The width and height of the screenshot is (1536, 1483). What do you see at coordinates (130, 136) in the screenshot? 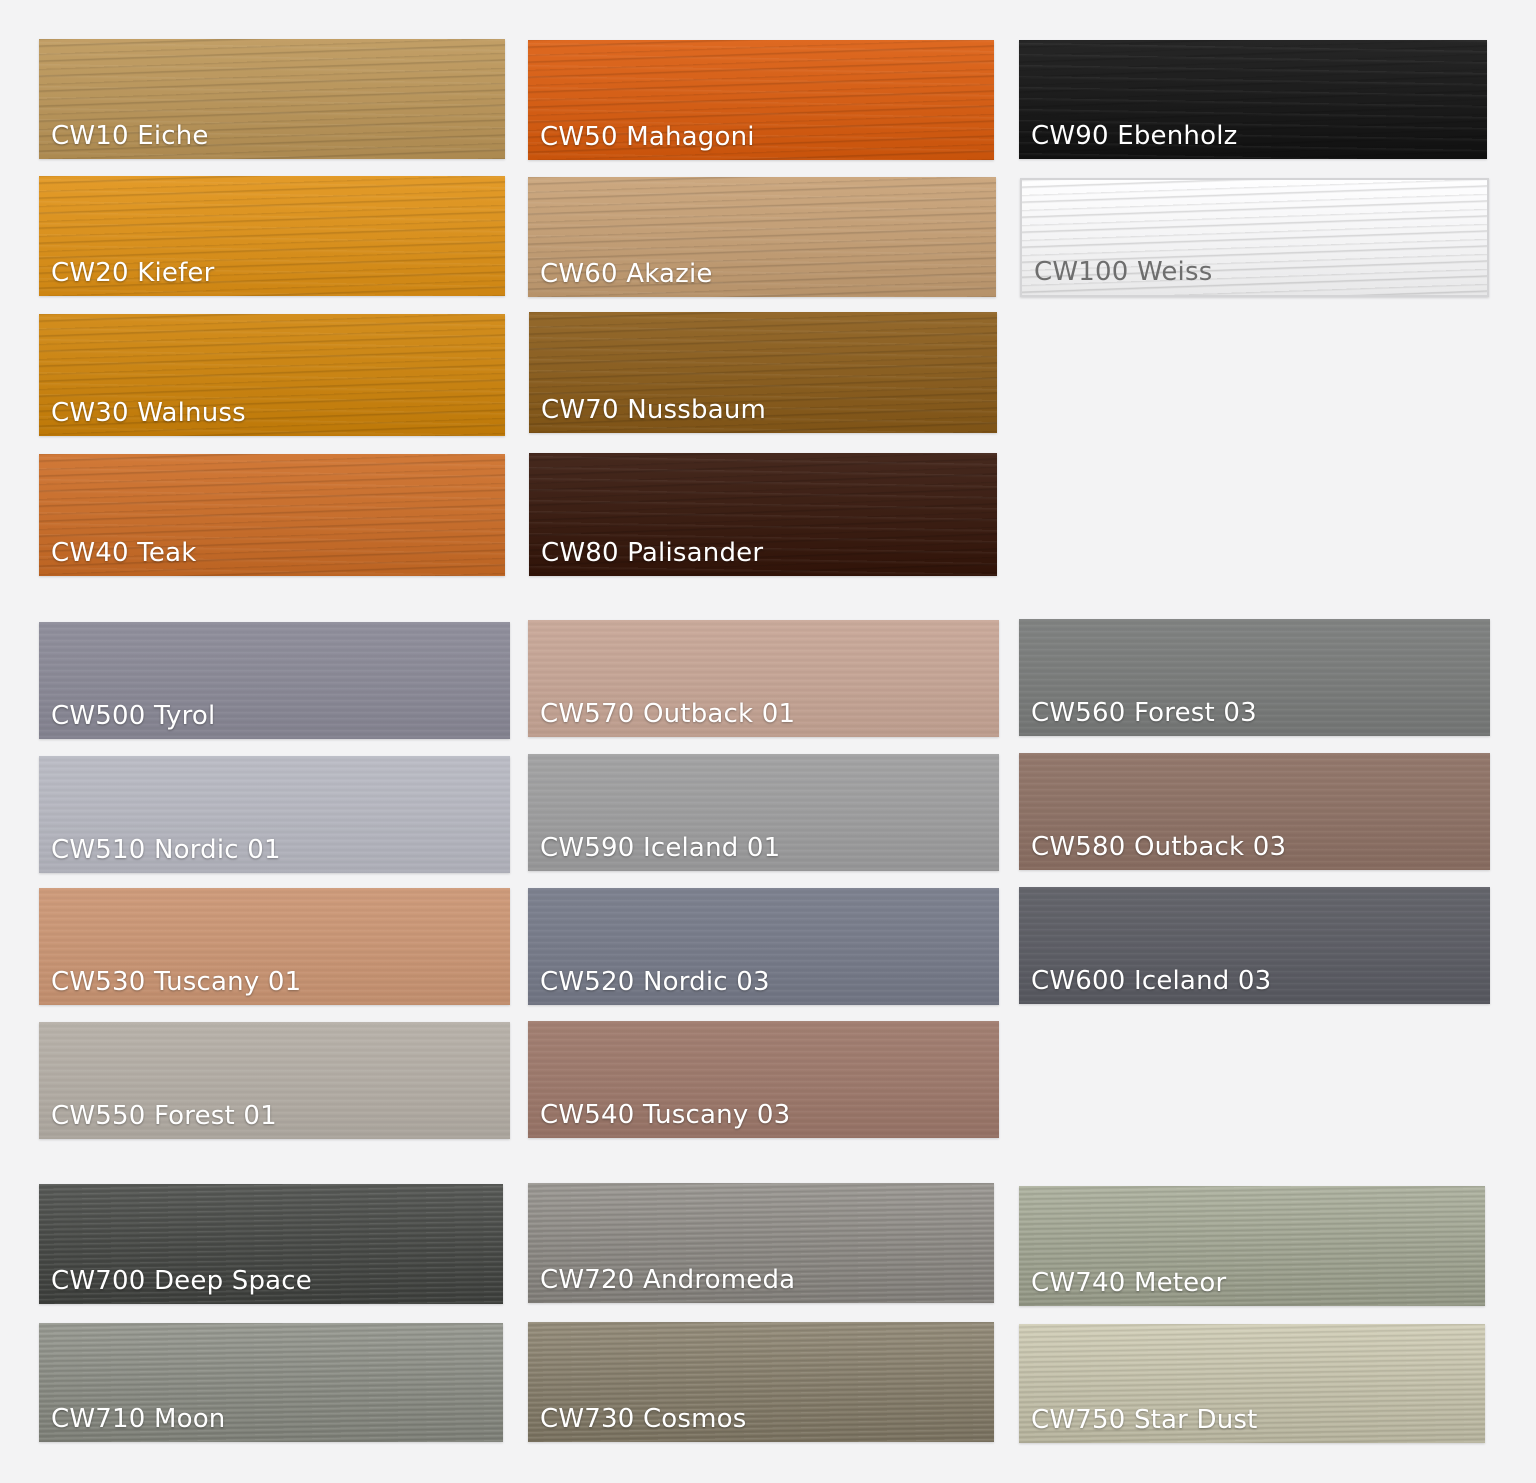
I see `swatch-label: CW10 Eiche` at bounding box center [130, 136].